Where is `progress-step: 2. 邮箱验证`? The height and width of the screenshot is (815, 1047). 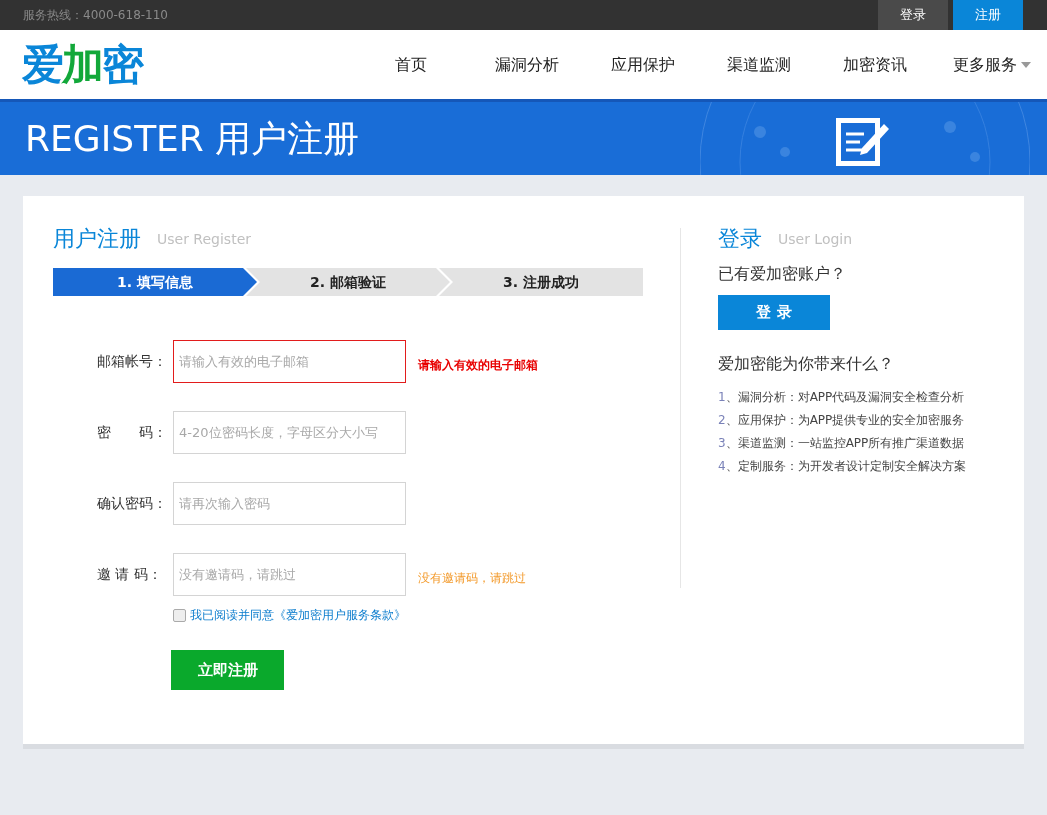 progress-step: 2. 邮箱验证 is located at coordinates (348, 282).